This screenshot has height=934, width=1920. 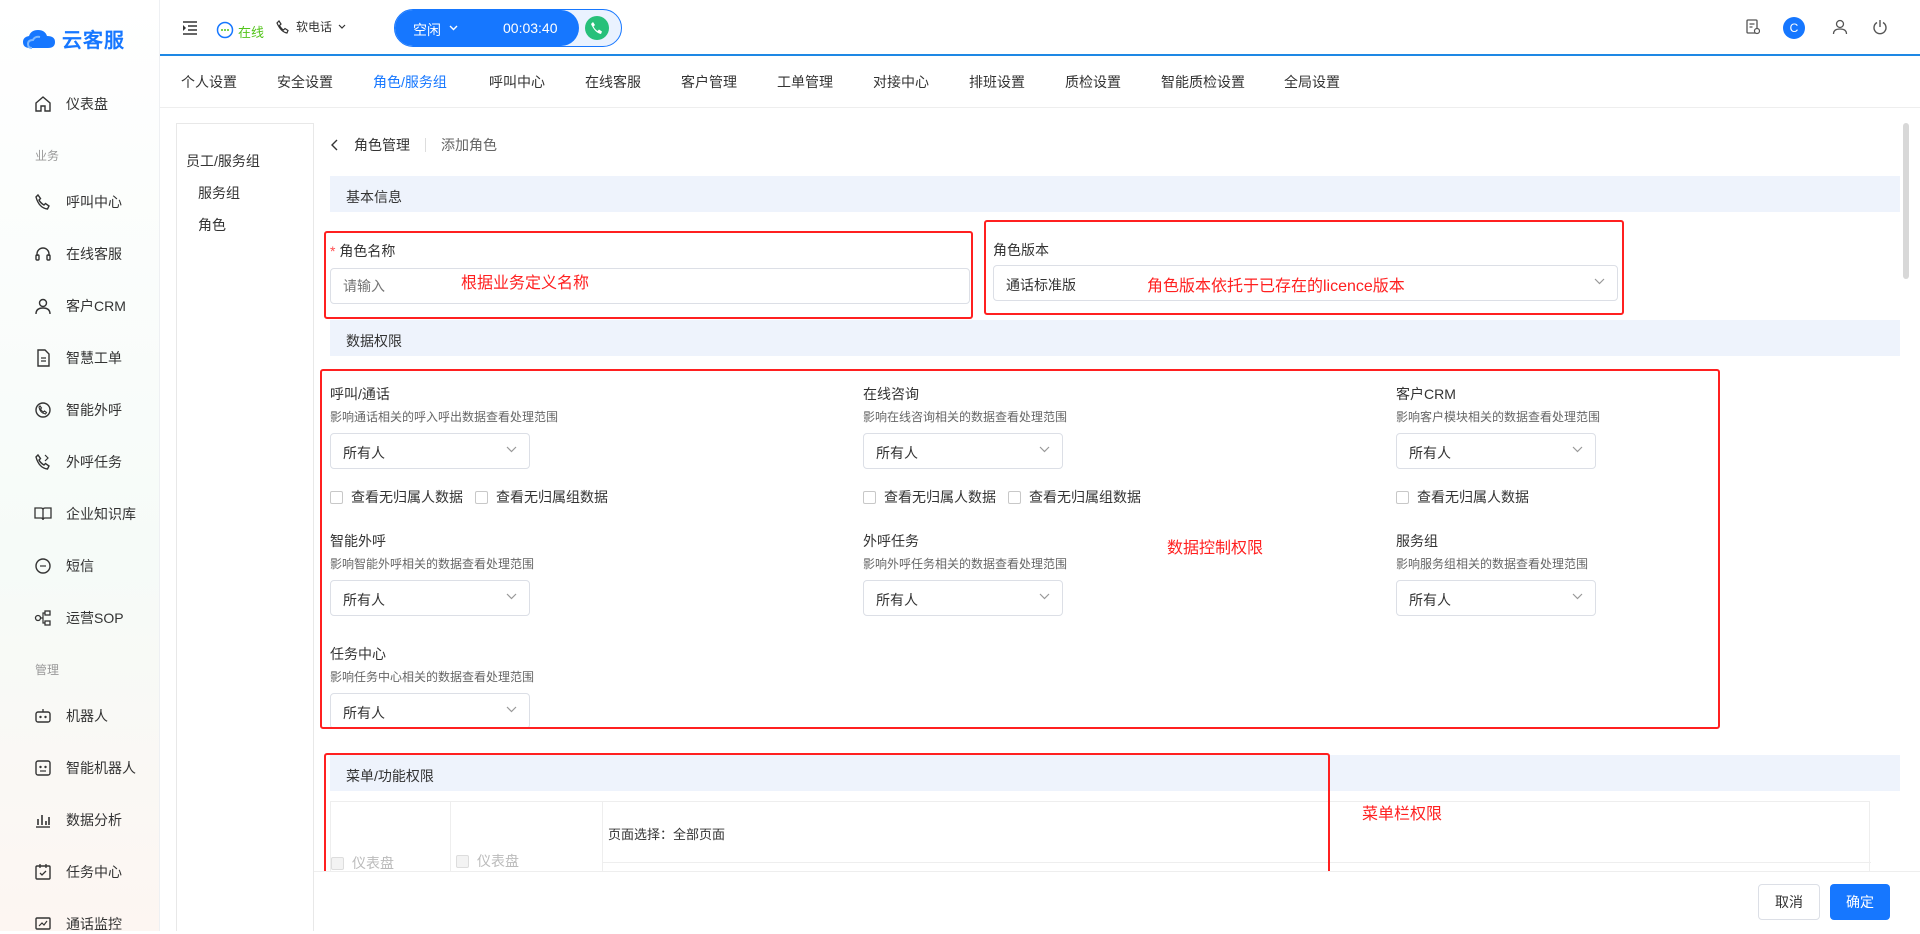 What do you see at coordinates (530, 28) in the screenshot?
I see `call-timer: 00:03:40` at bounding box center [530, 28].